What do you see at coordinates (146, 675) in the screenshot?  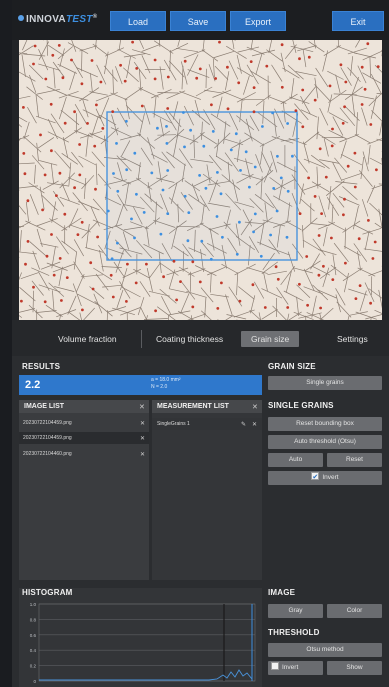 I see `histogram-curve` at bounding box center [146, 675].